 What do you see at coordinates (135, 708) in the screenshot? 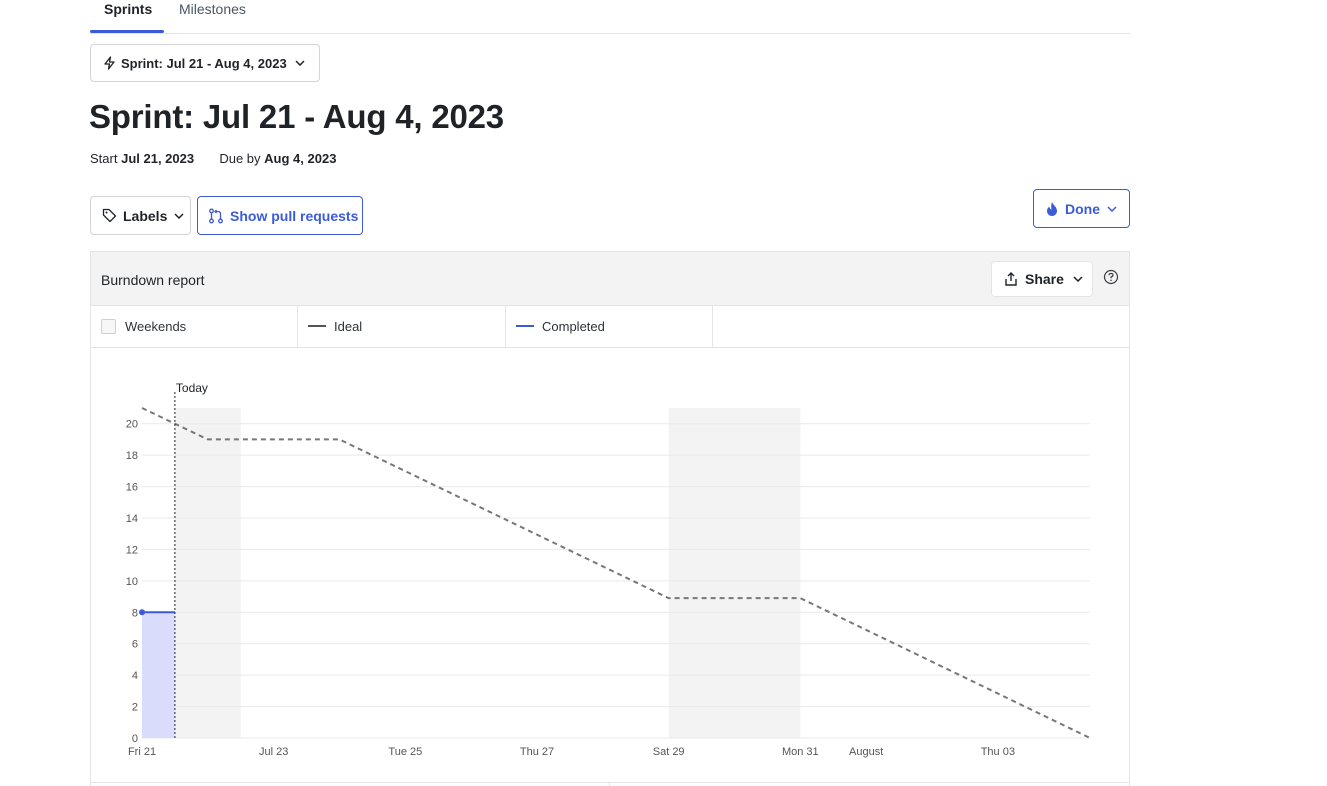
I see `y-tick-label: 2` at bounding box center [135, 708].